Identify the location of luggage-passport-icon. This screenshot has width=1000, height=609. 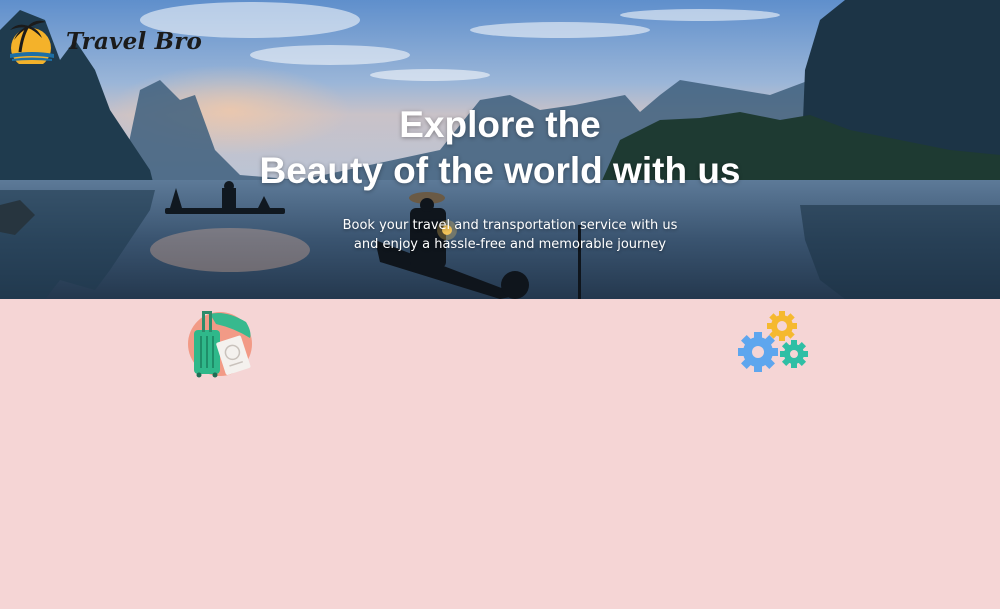
(220, 344).